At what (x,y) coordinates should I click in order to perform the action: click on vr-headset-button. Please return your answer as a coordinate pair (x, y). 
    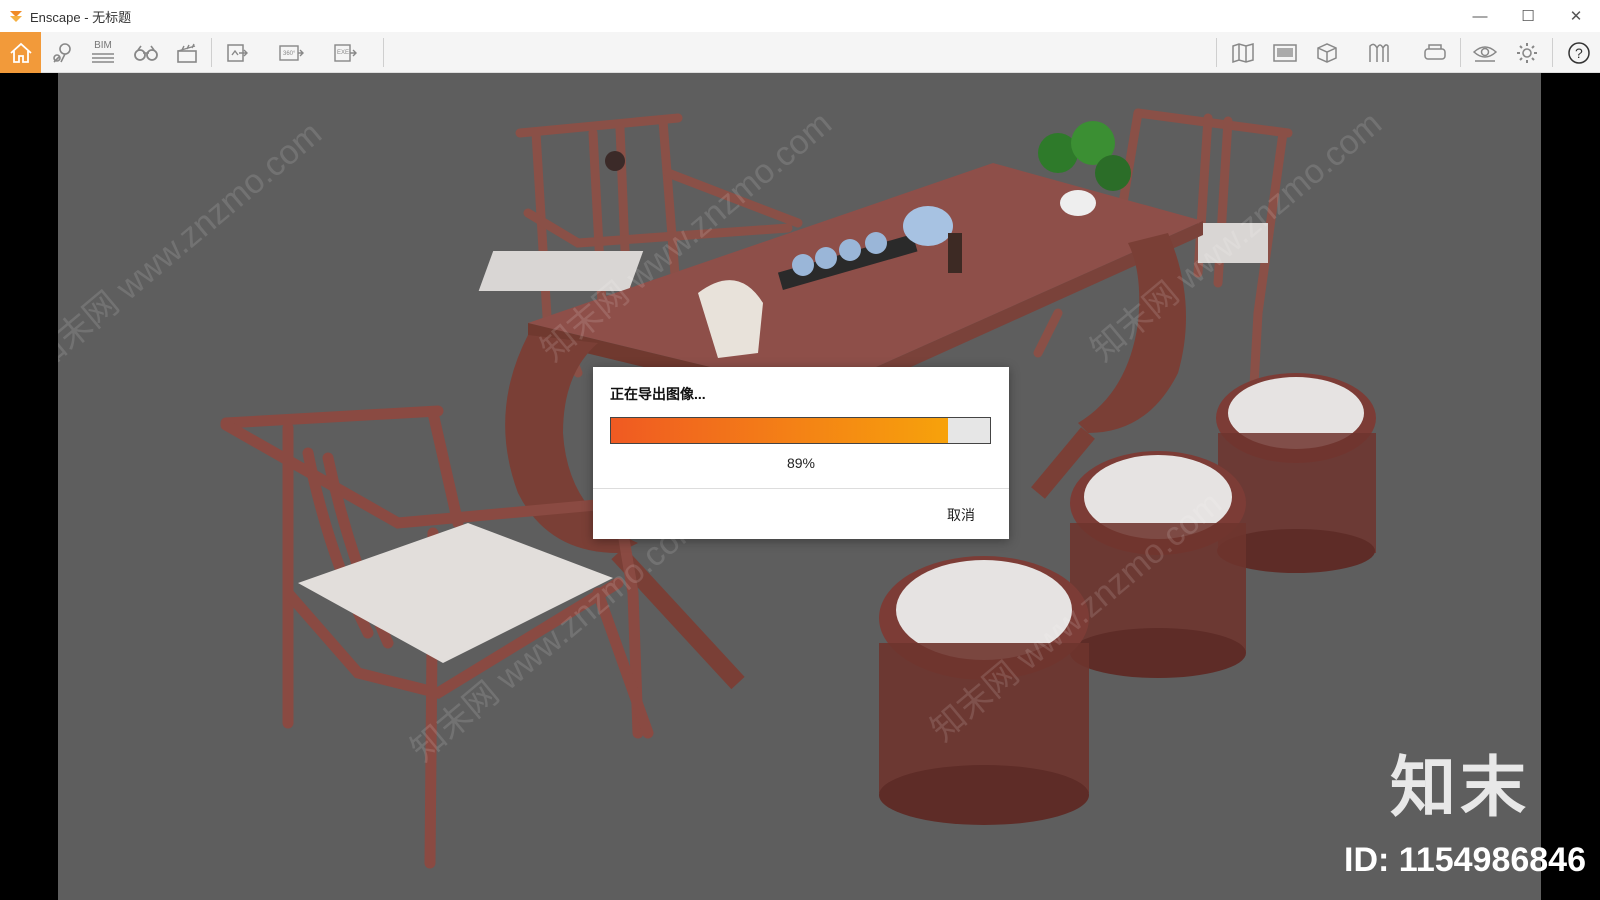
    Looking at the image, I should click on (1435, 52).